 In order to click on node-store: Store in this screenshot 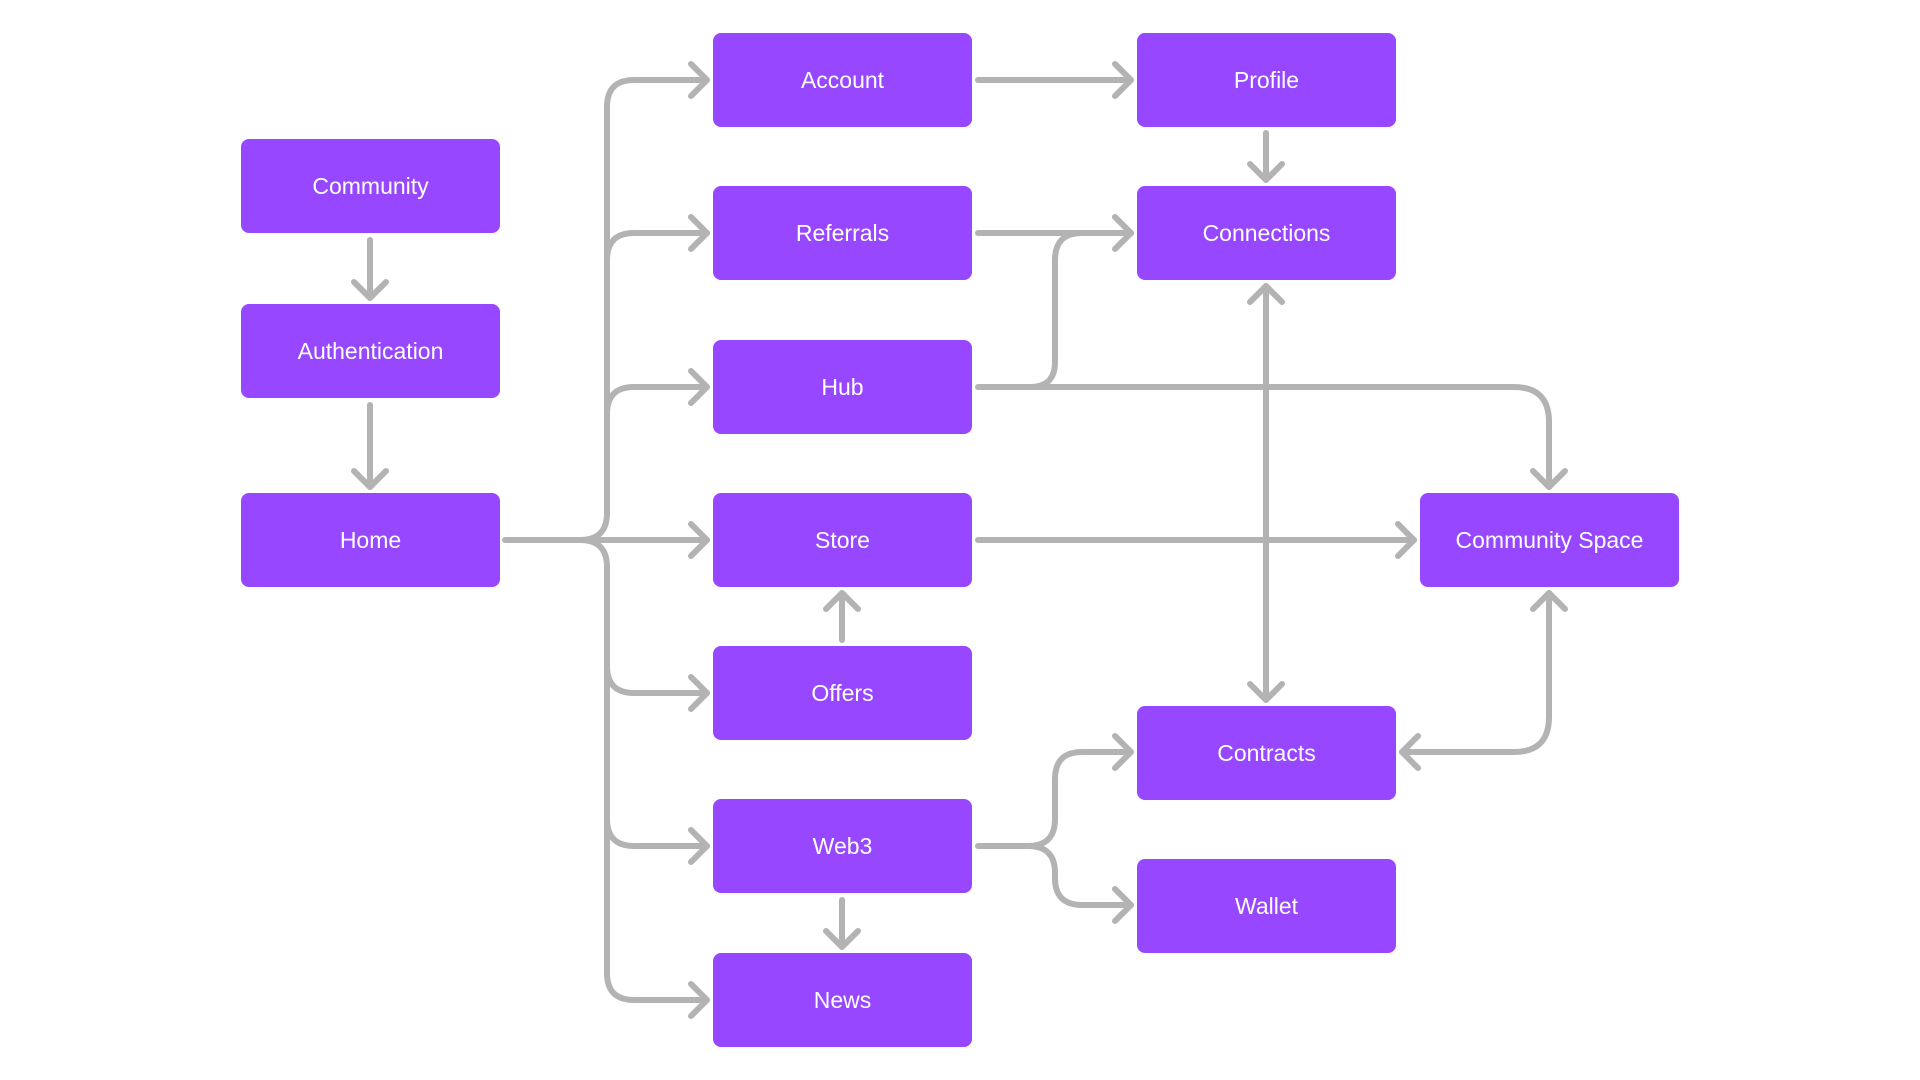, I will do `click(842, 540)`.